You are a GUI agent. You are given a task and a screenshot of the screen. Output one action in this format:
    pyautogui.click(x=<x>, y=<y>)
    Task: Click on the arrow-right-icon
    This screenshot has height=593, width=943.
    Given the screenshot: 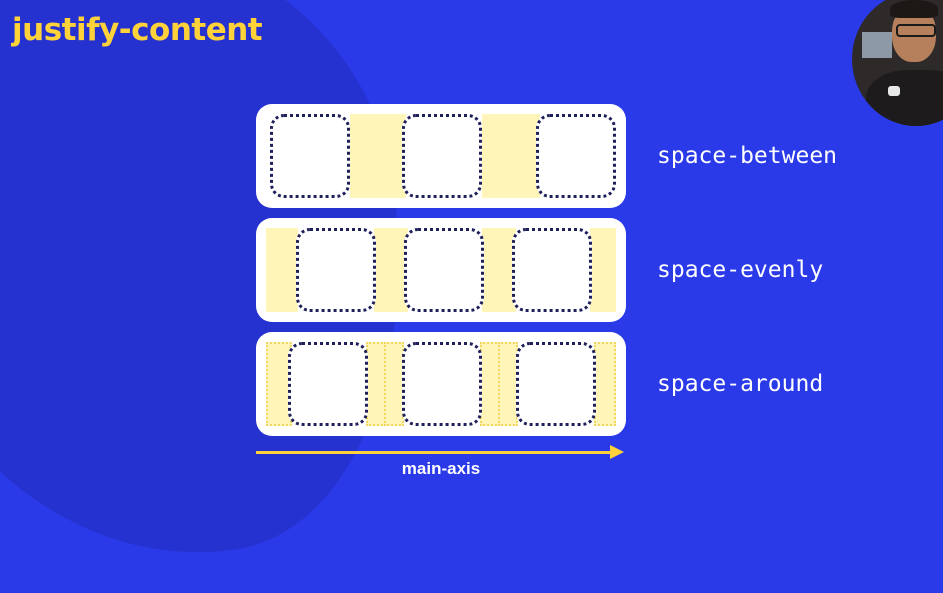 What is the action you would take?
    pyautogui.click(x=617, y=452)
    